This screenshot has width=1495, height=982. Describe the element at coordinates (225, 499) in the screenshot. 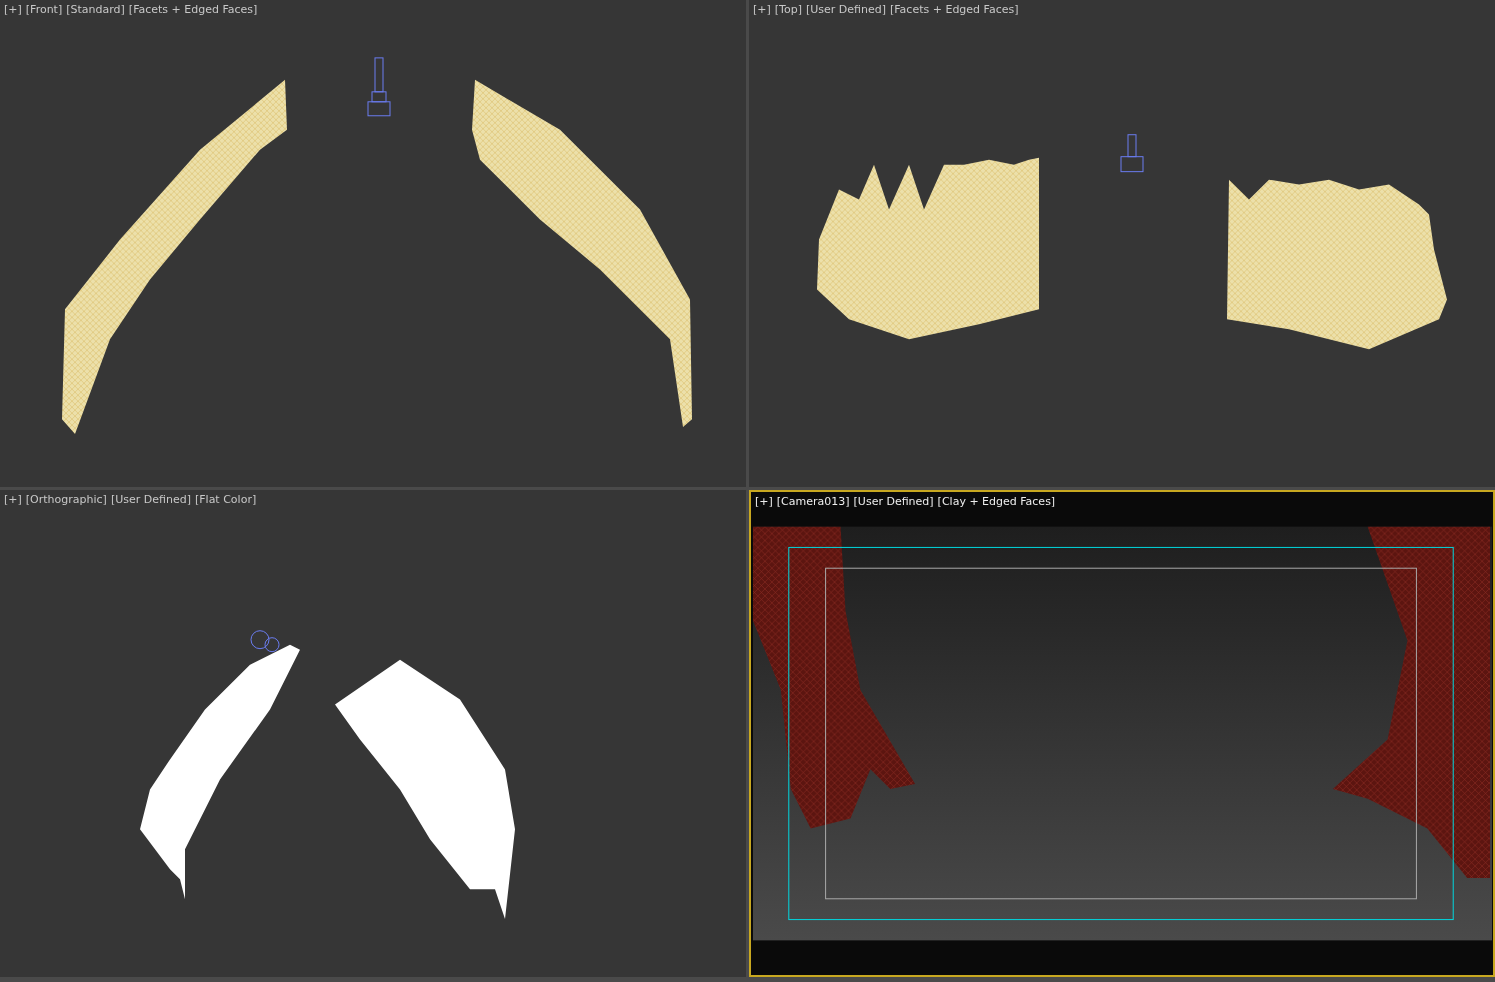

I see `viewport-label-menu: [Flat Color]` at that location.